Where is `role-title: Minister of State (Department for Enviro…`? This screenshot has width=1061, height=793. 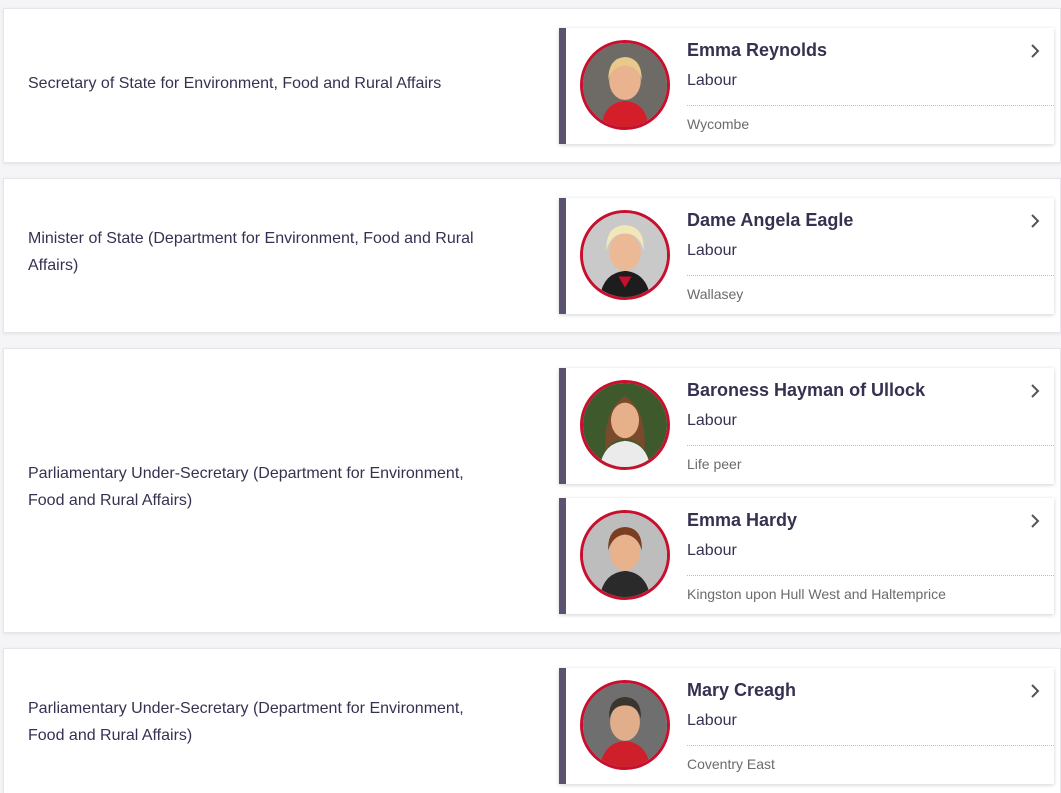
role-title: Minister of State (Department for Enviro… is located at coordinates (251, 252).